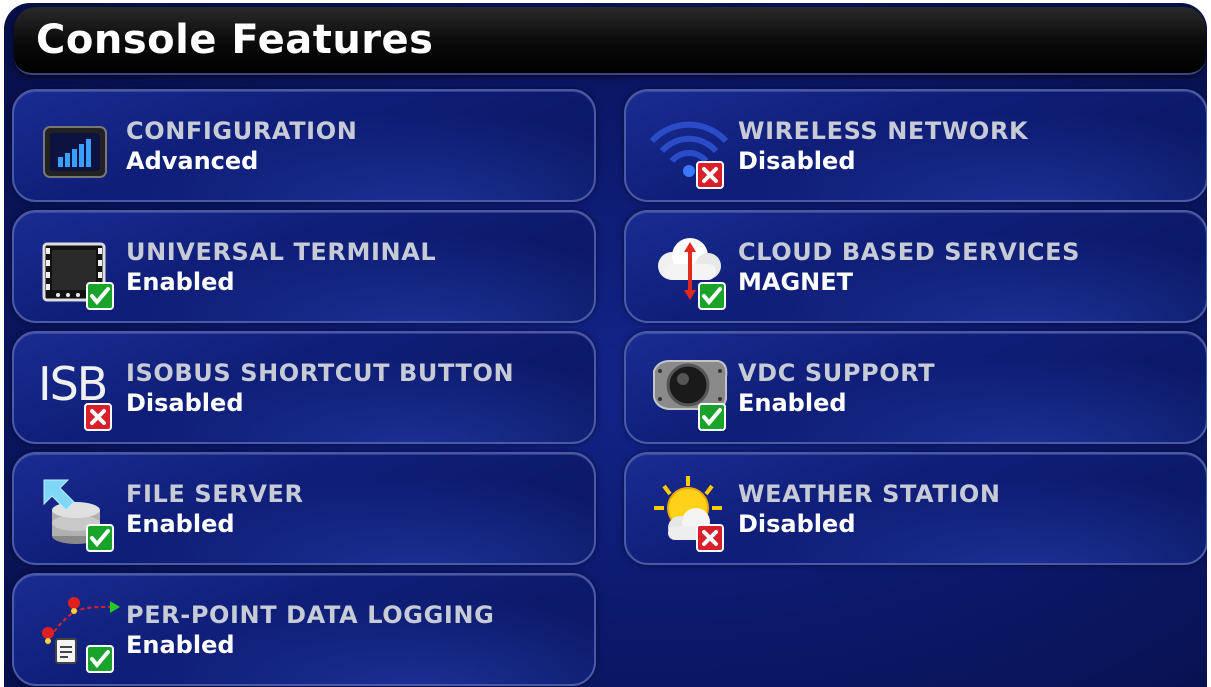  I want to click on weather-icon, so click(691, 513).